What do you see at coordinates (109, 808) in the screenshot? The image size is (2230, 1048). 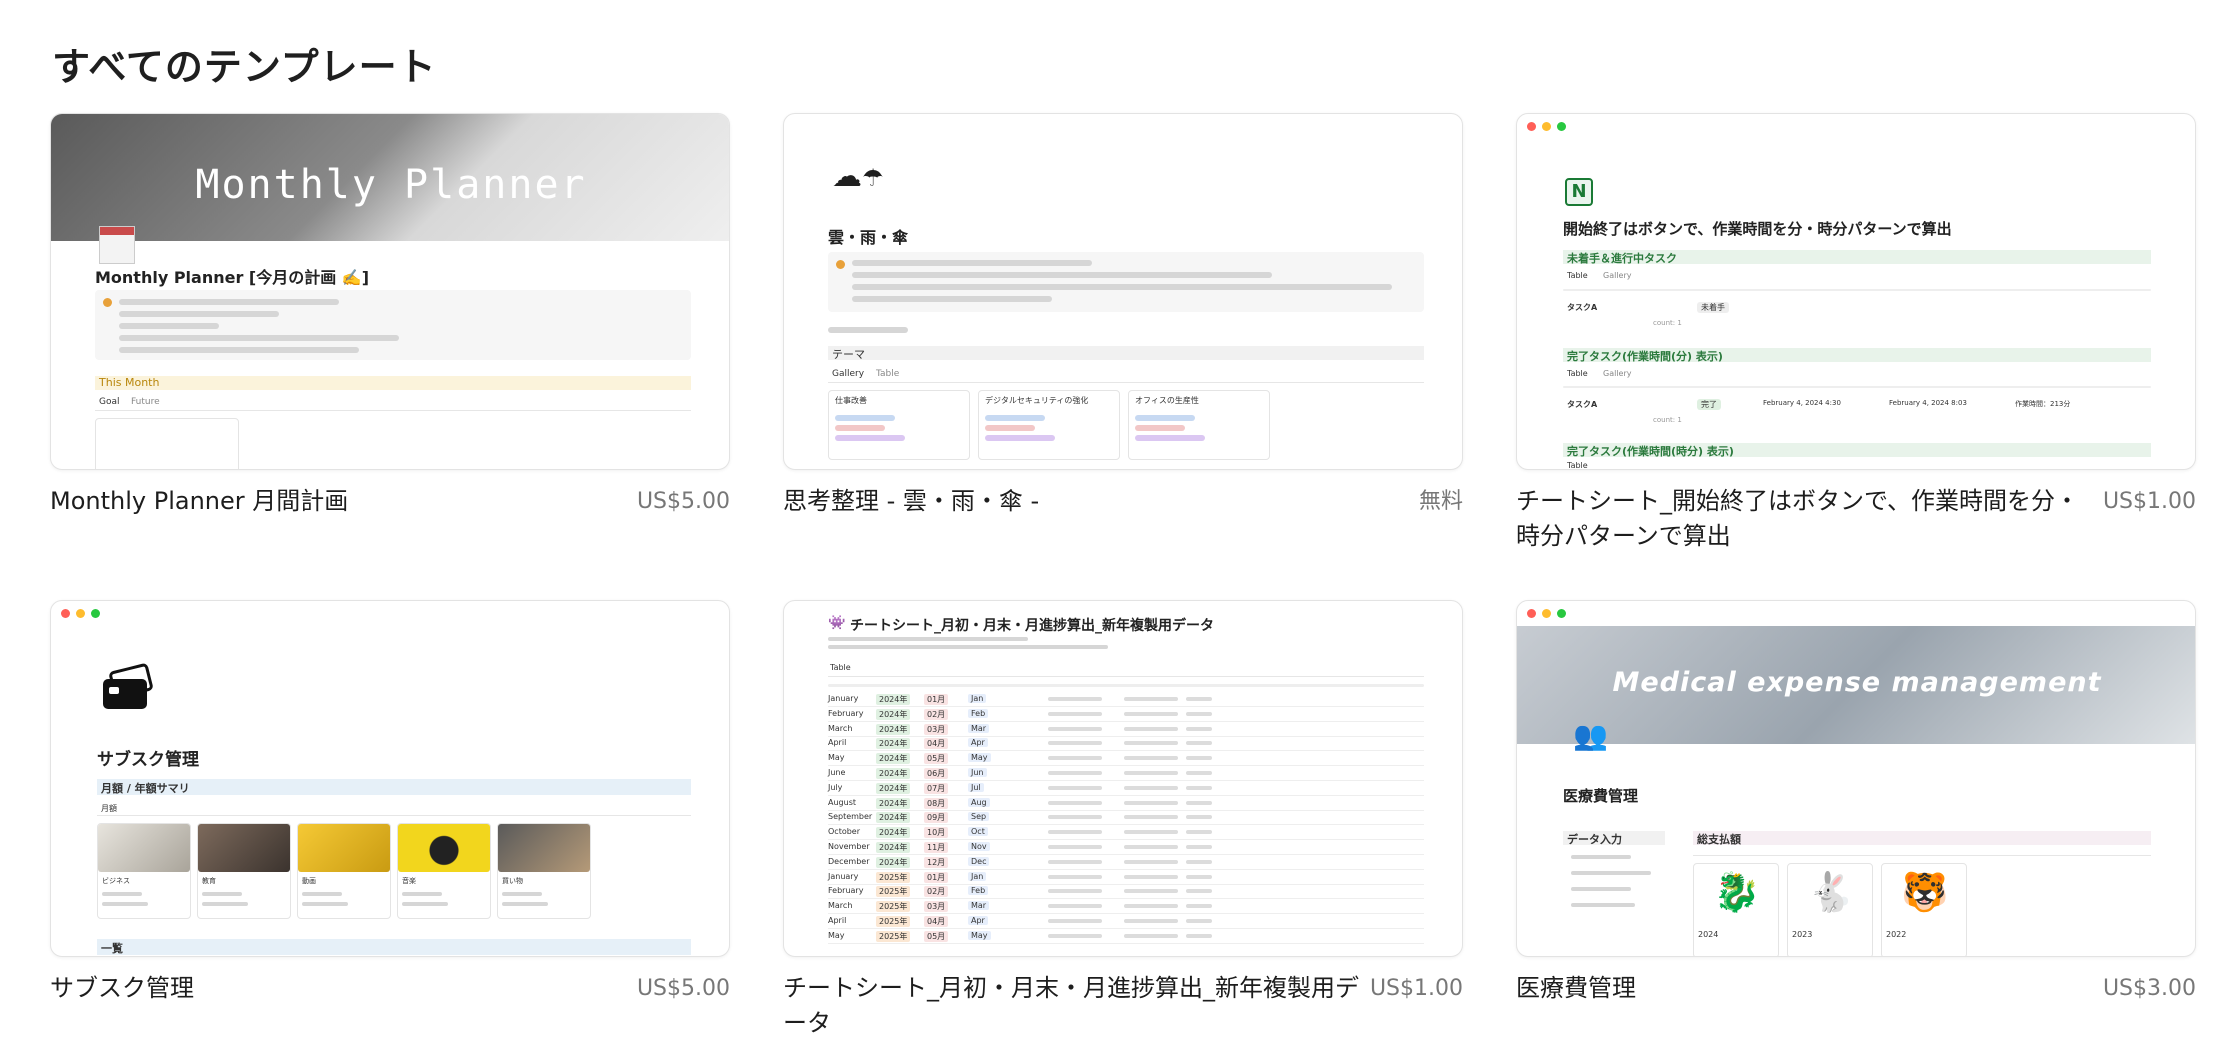 I see `tab-monthly: 月額` at bounding box center [109, 808].